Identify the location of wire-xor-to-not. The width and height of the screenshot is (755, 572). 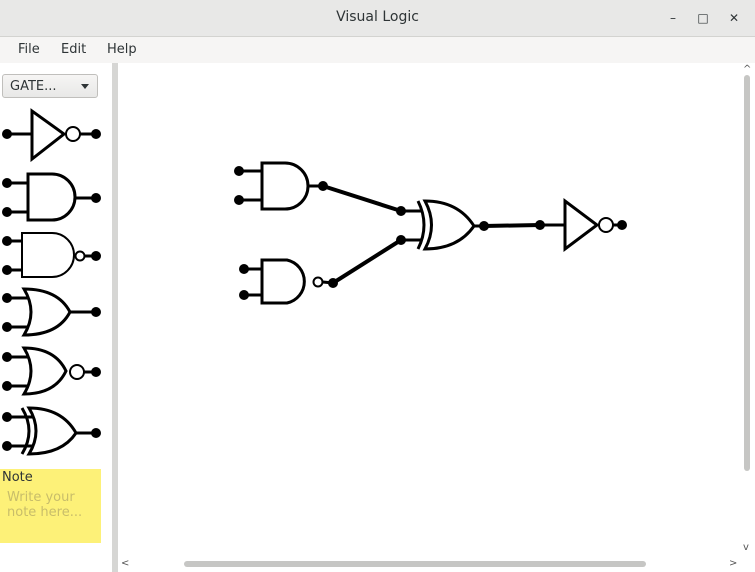
(512, 225).